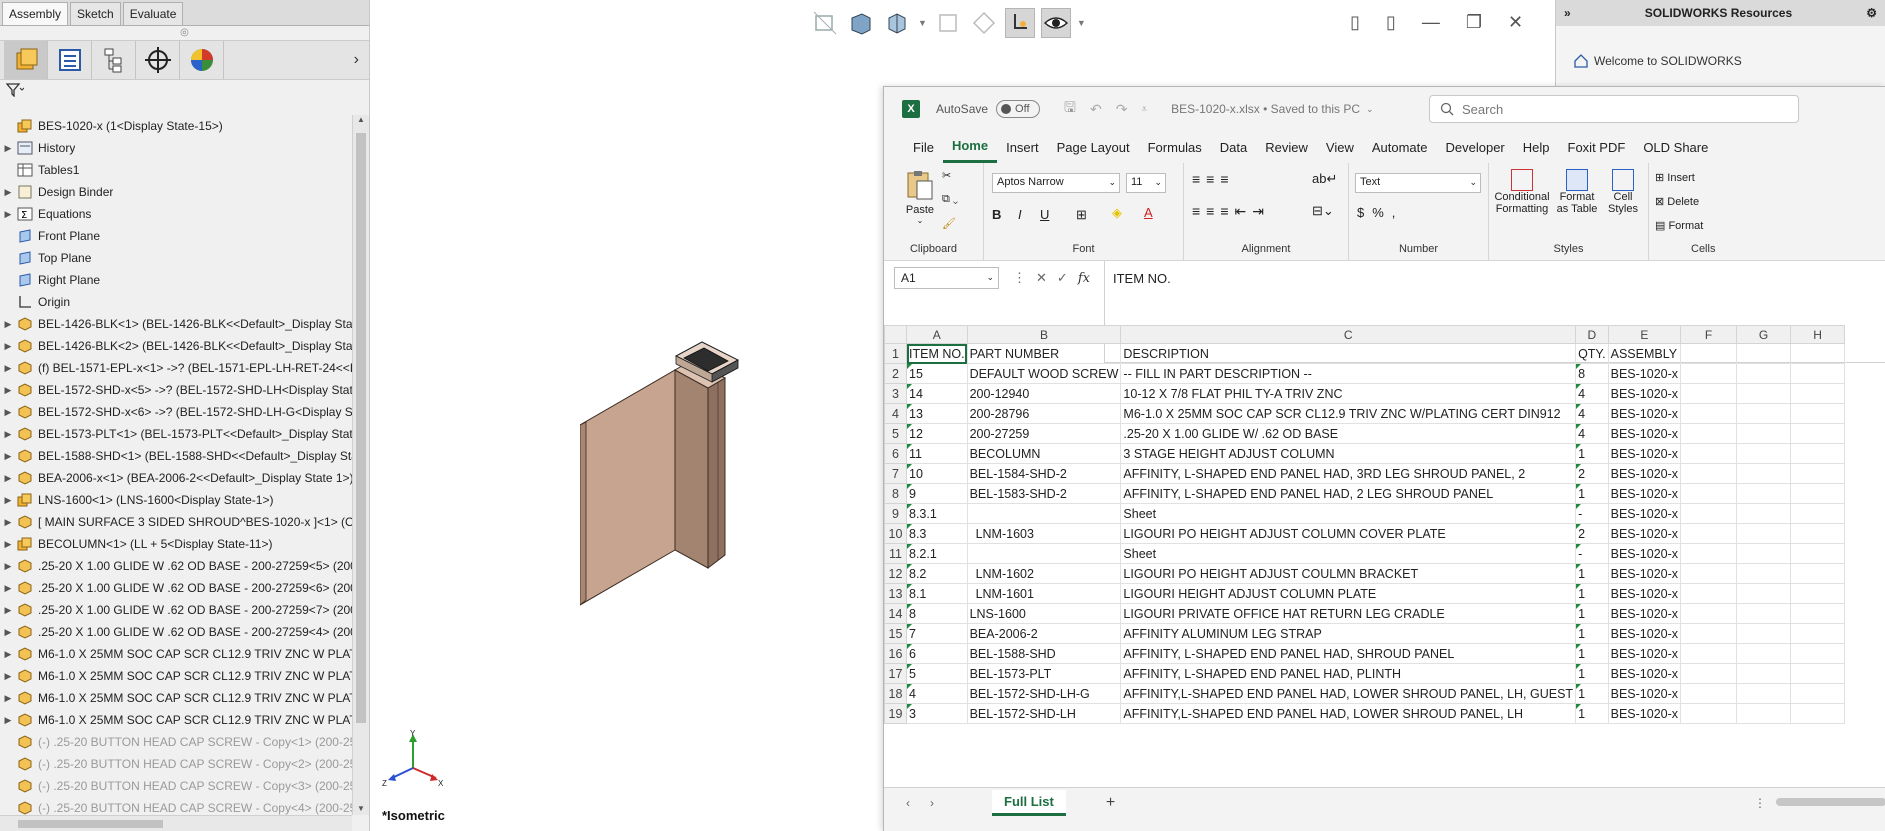  What do you see at coordinates (1148, 212) in the screenshot?
I see `font-color-button: A` at bounding box center [1148, 212].